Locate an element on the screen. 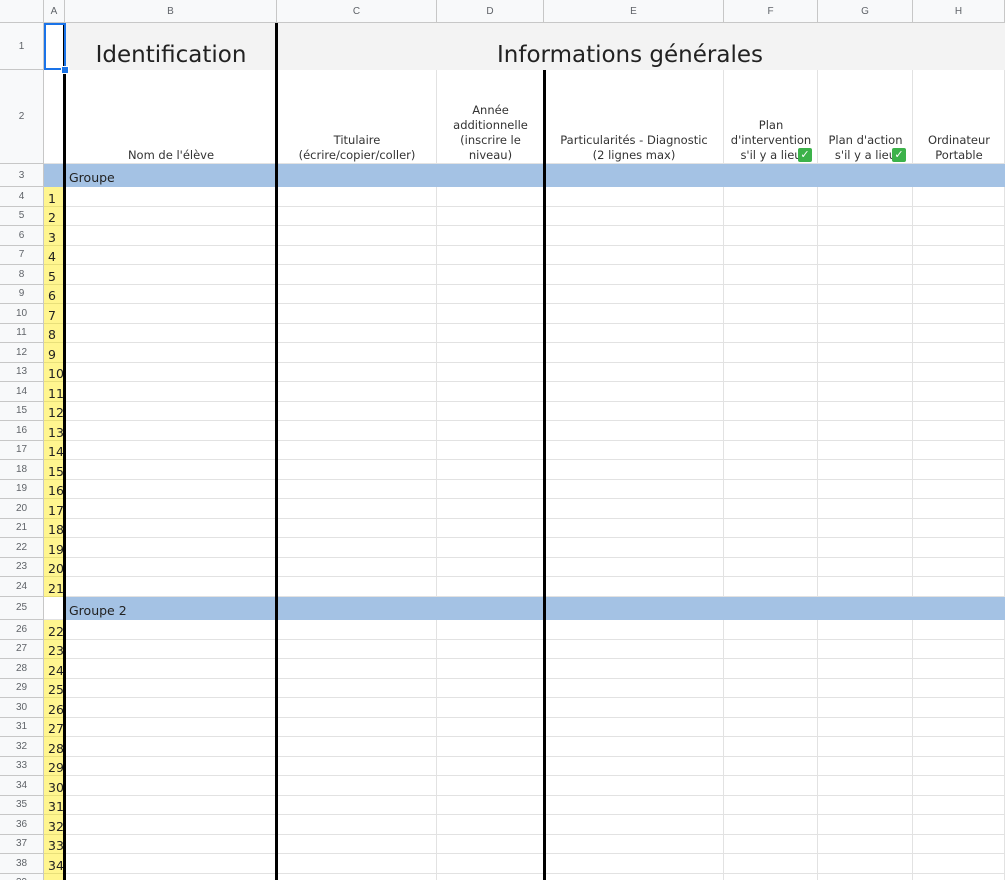 This screenshot has width=1005, height=880. row-header: 27 is located at coordinates (22, 649).